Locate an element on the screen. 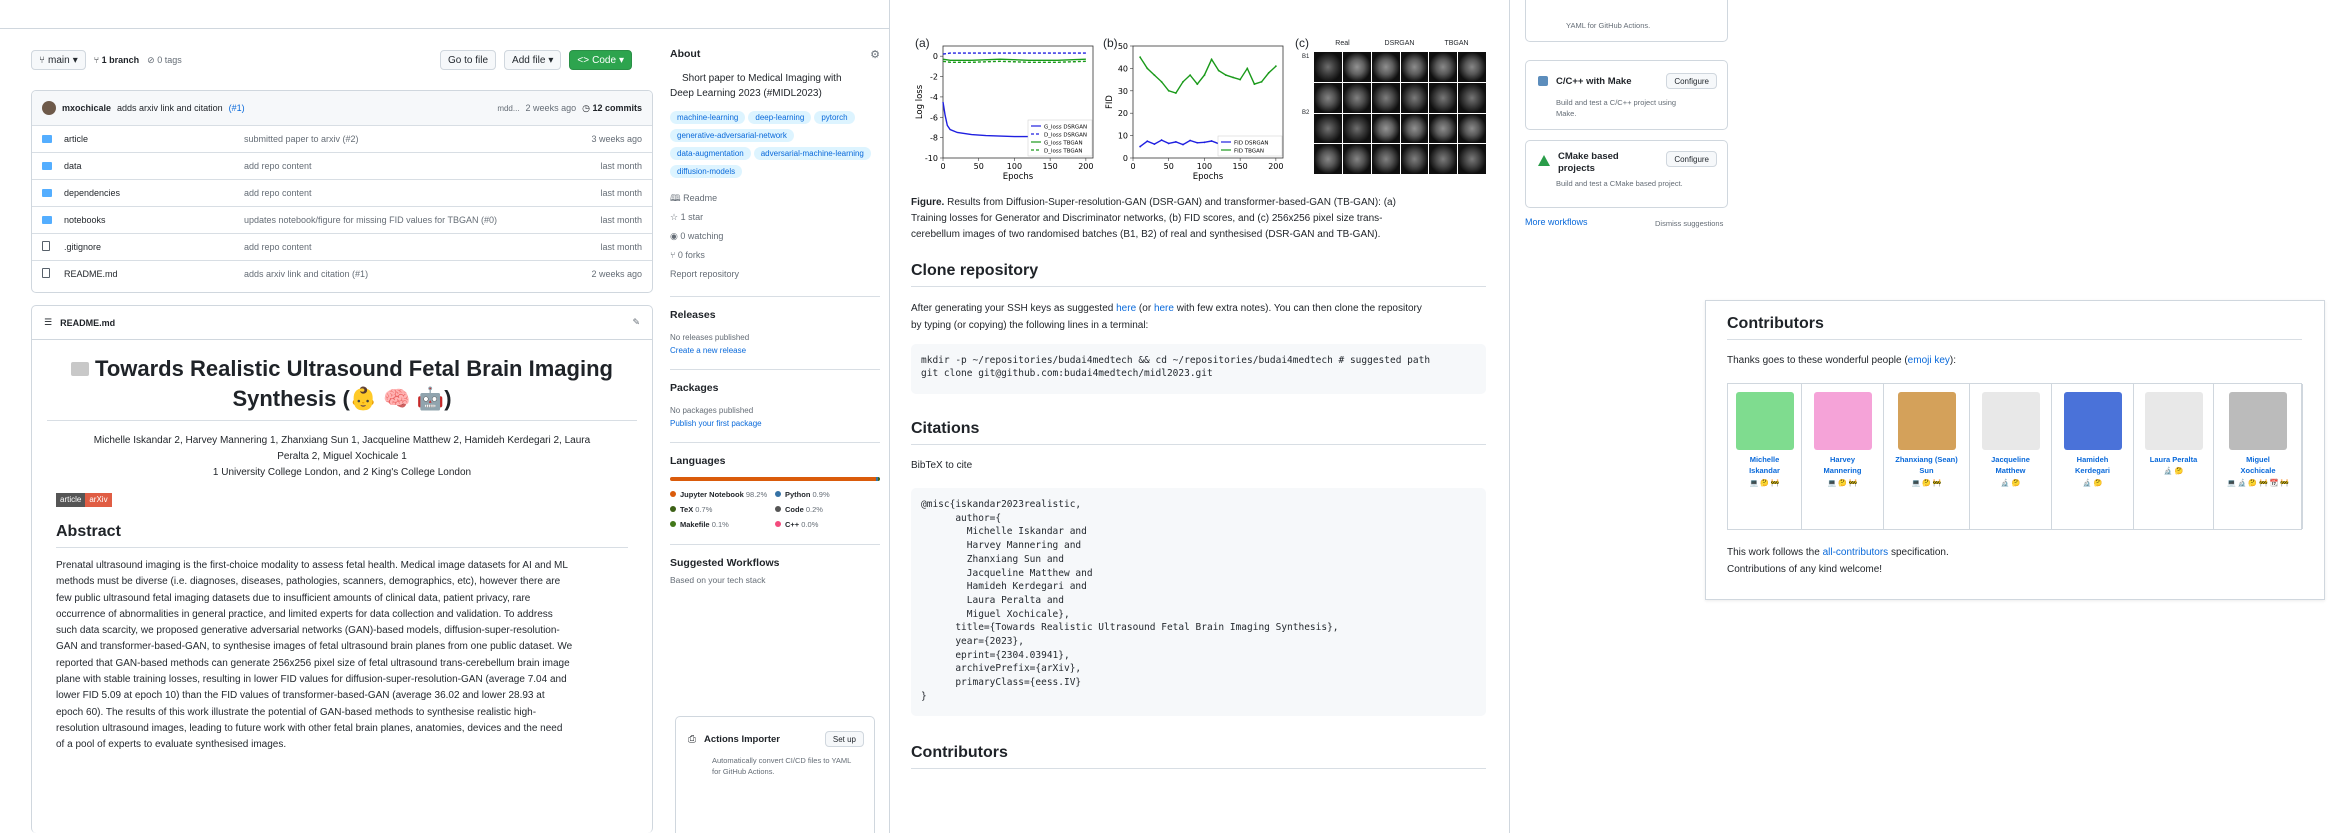 This screenshot has width=2339, height=833. watching-link: ◉ 0 watching is located at coordinates (775, 236).